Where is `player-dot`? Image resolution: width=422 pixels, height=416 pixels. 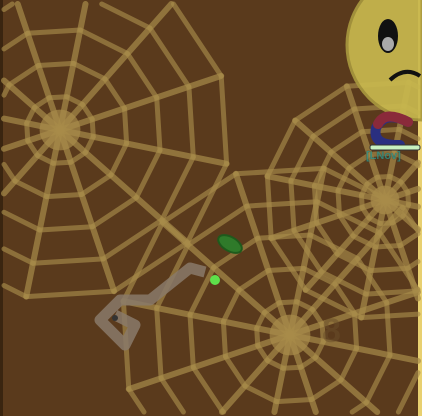
player-dot is located at coordinates (215, 280).